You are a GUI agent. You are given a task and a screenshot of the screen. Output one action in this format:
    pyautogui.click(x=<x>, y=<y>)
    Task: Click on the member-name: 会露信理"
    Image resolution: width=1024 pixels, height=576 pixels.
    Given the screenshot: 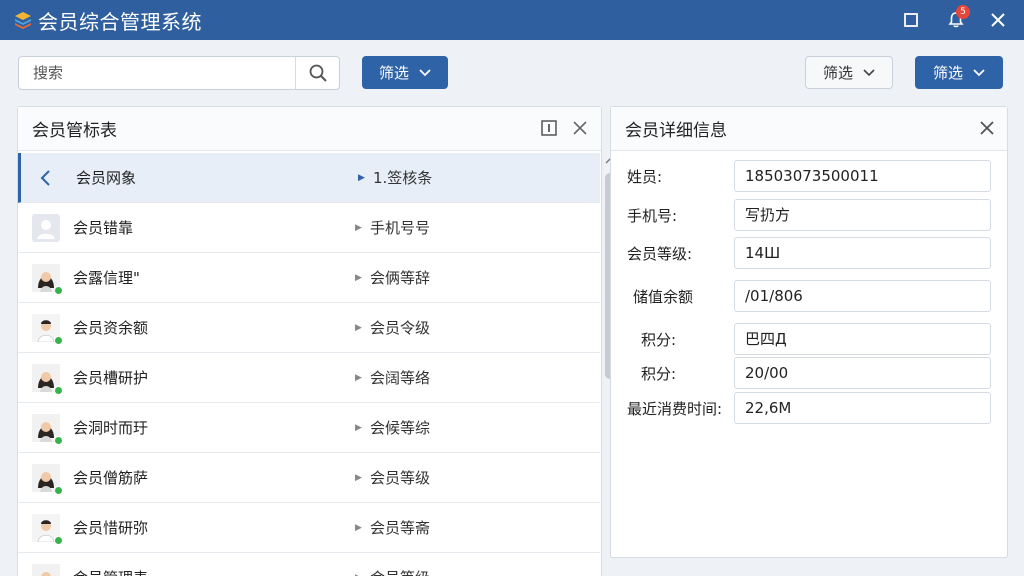 What is the action you would take?
    pyautogui.click(x=106, y=278)
    